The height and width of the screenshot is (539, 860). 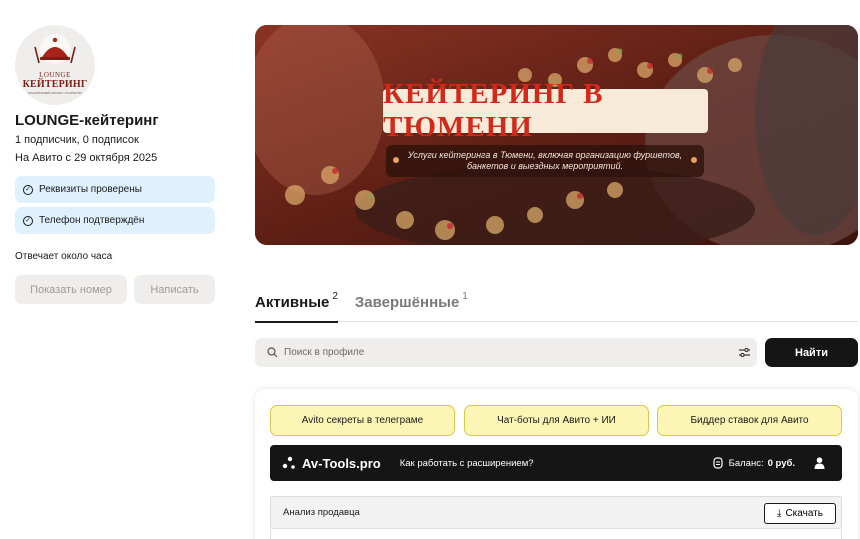 What do you see at coordinates (718, 463) in the screenshot?
I see `wallet-icon` at bounding box center [718, 463].